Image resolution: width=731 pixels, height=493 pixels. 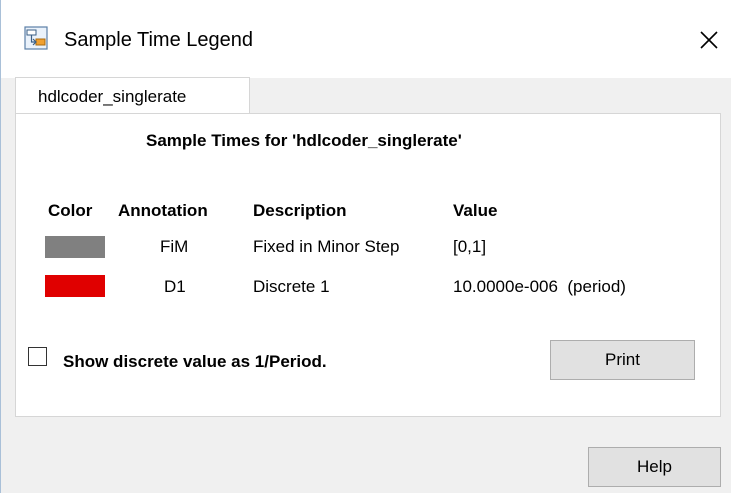 I want to click on tab-hdlcoder-singlerate: hdlcoder_singlerate, so click(x=132, y=95).